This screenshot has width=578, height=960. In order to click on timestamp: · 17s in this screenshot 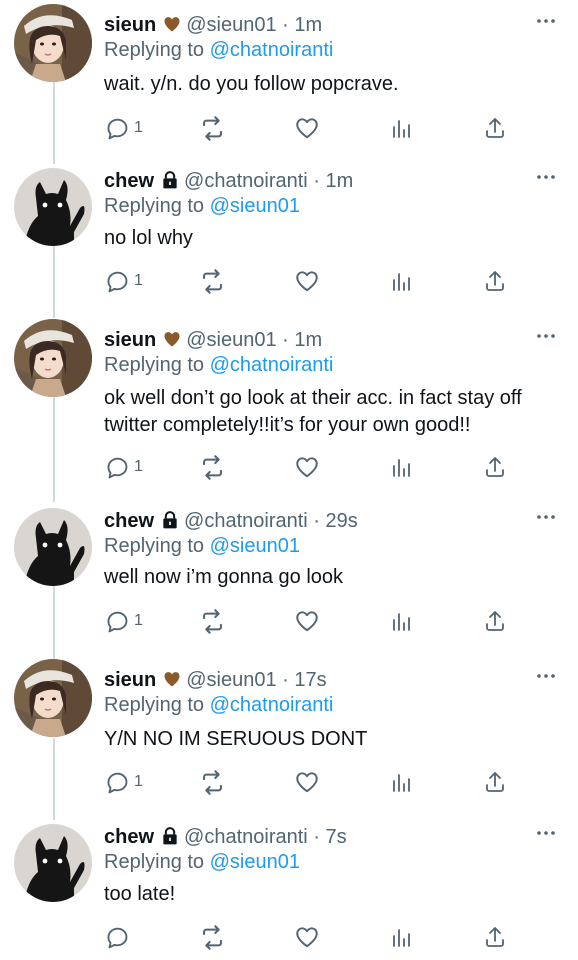, I will do `click(301, 680)`.